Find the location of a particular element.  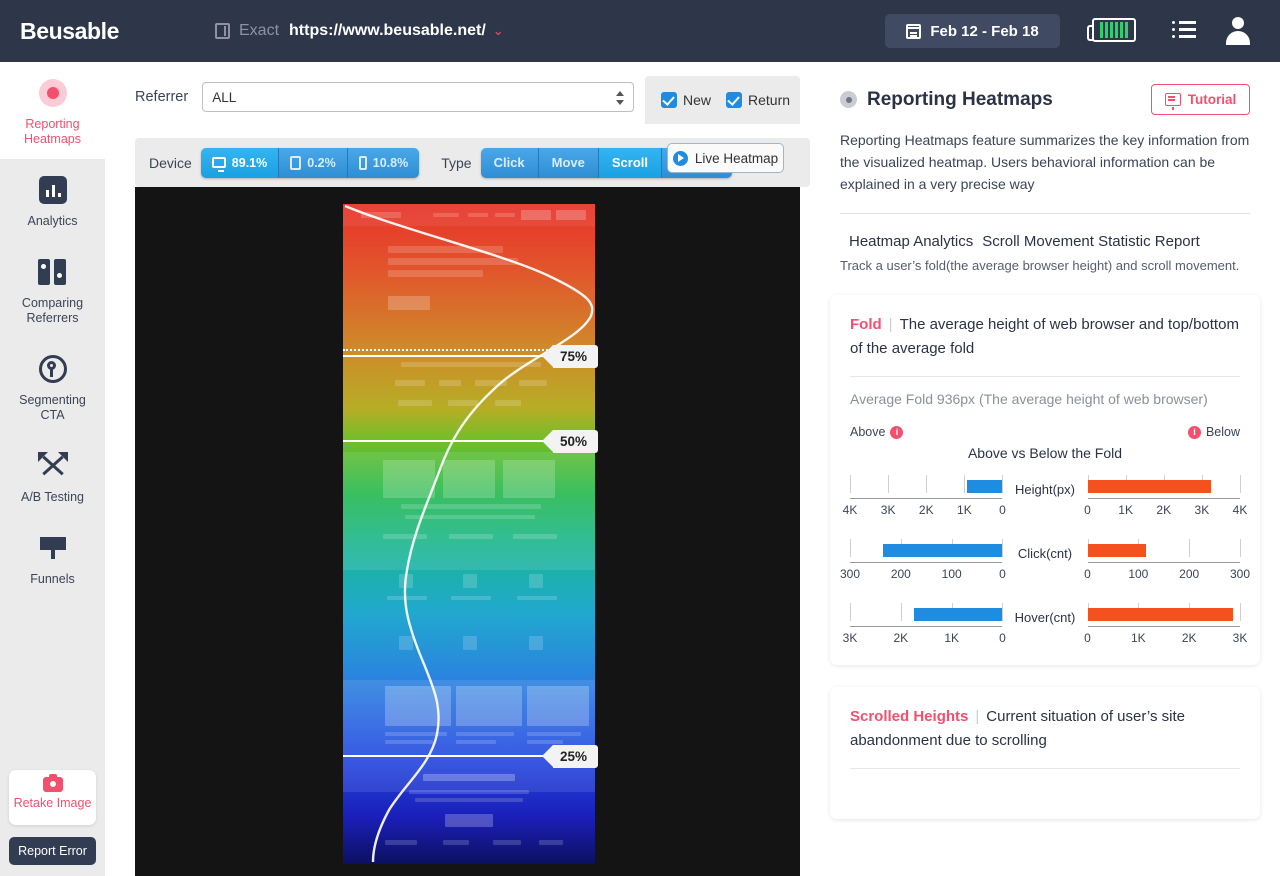

axis-tick: 200 is located at coordinates (1189, 574).